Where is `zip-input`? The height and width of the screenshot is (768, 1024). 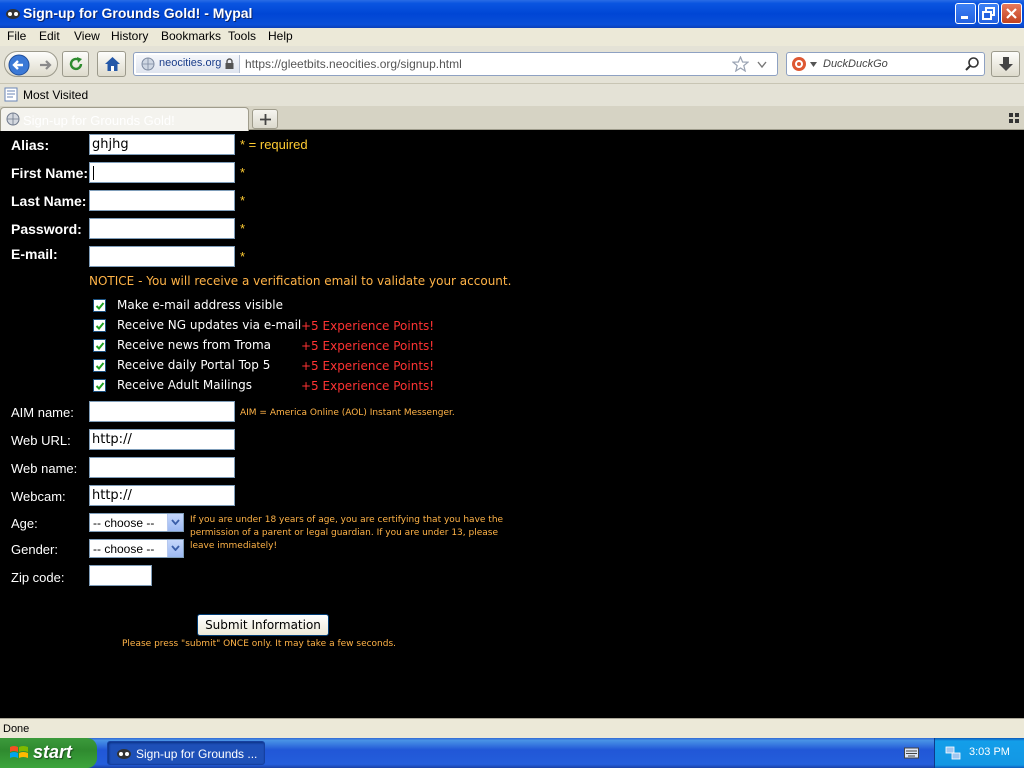
zip-input is located at coordinates (120, 575).